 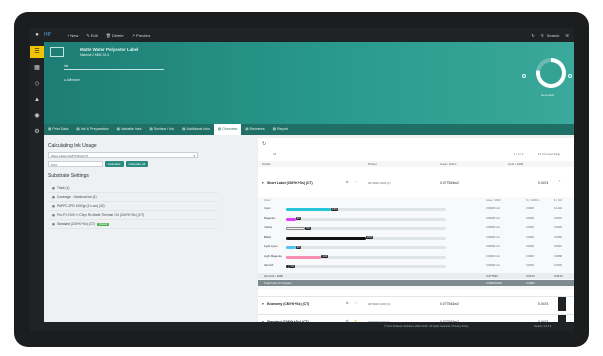 I want to click on ink-cost: 0.1446, so click(x=558, y=208).